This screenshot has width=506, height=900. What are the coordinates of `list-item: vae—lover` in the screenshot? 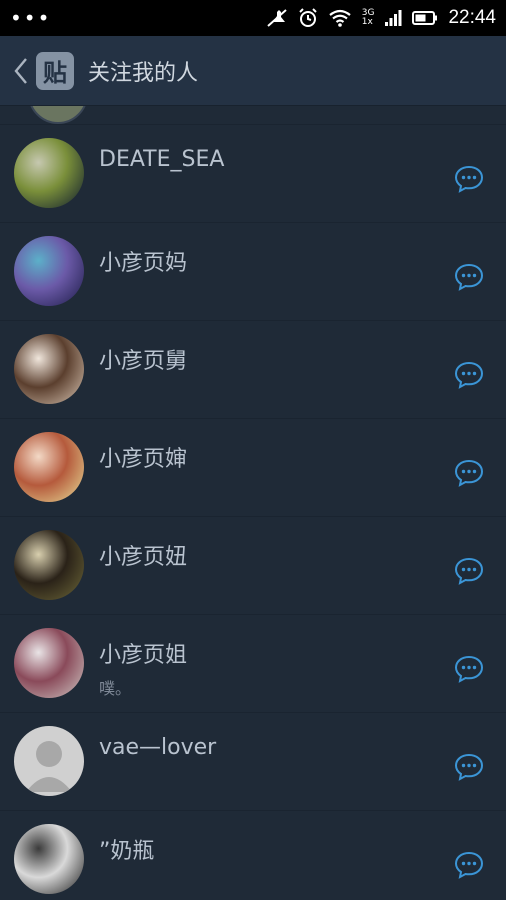 It's located at (253, 762).